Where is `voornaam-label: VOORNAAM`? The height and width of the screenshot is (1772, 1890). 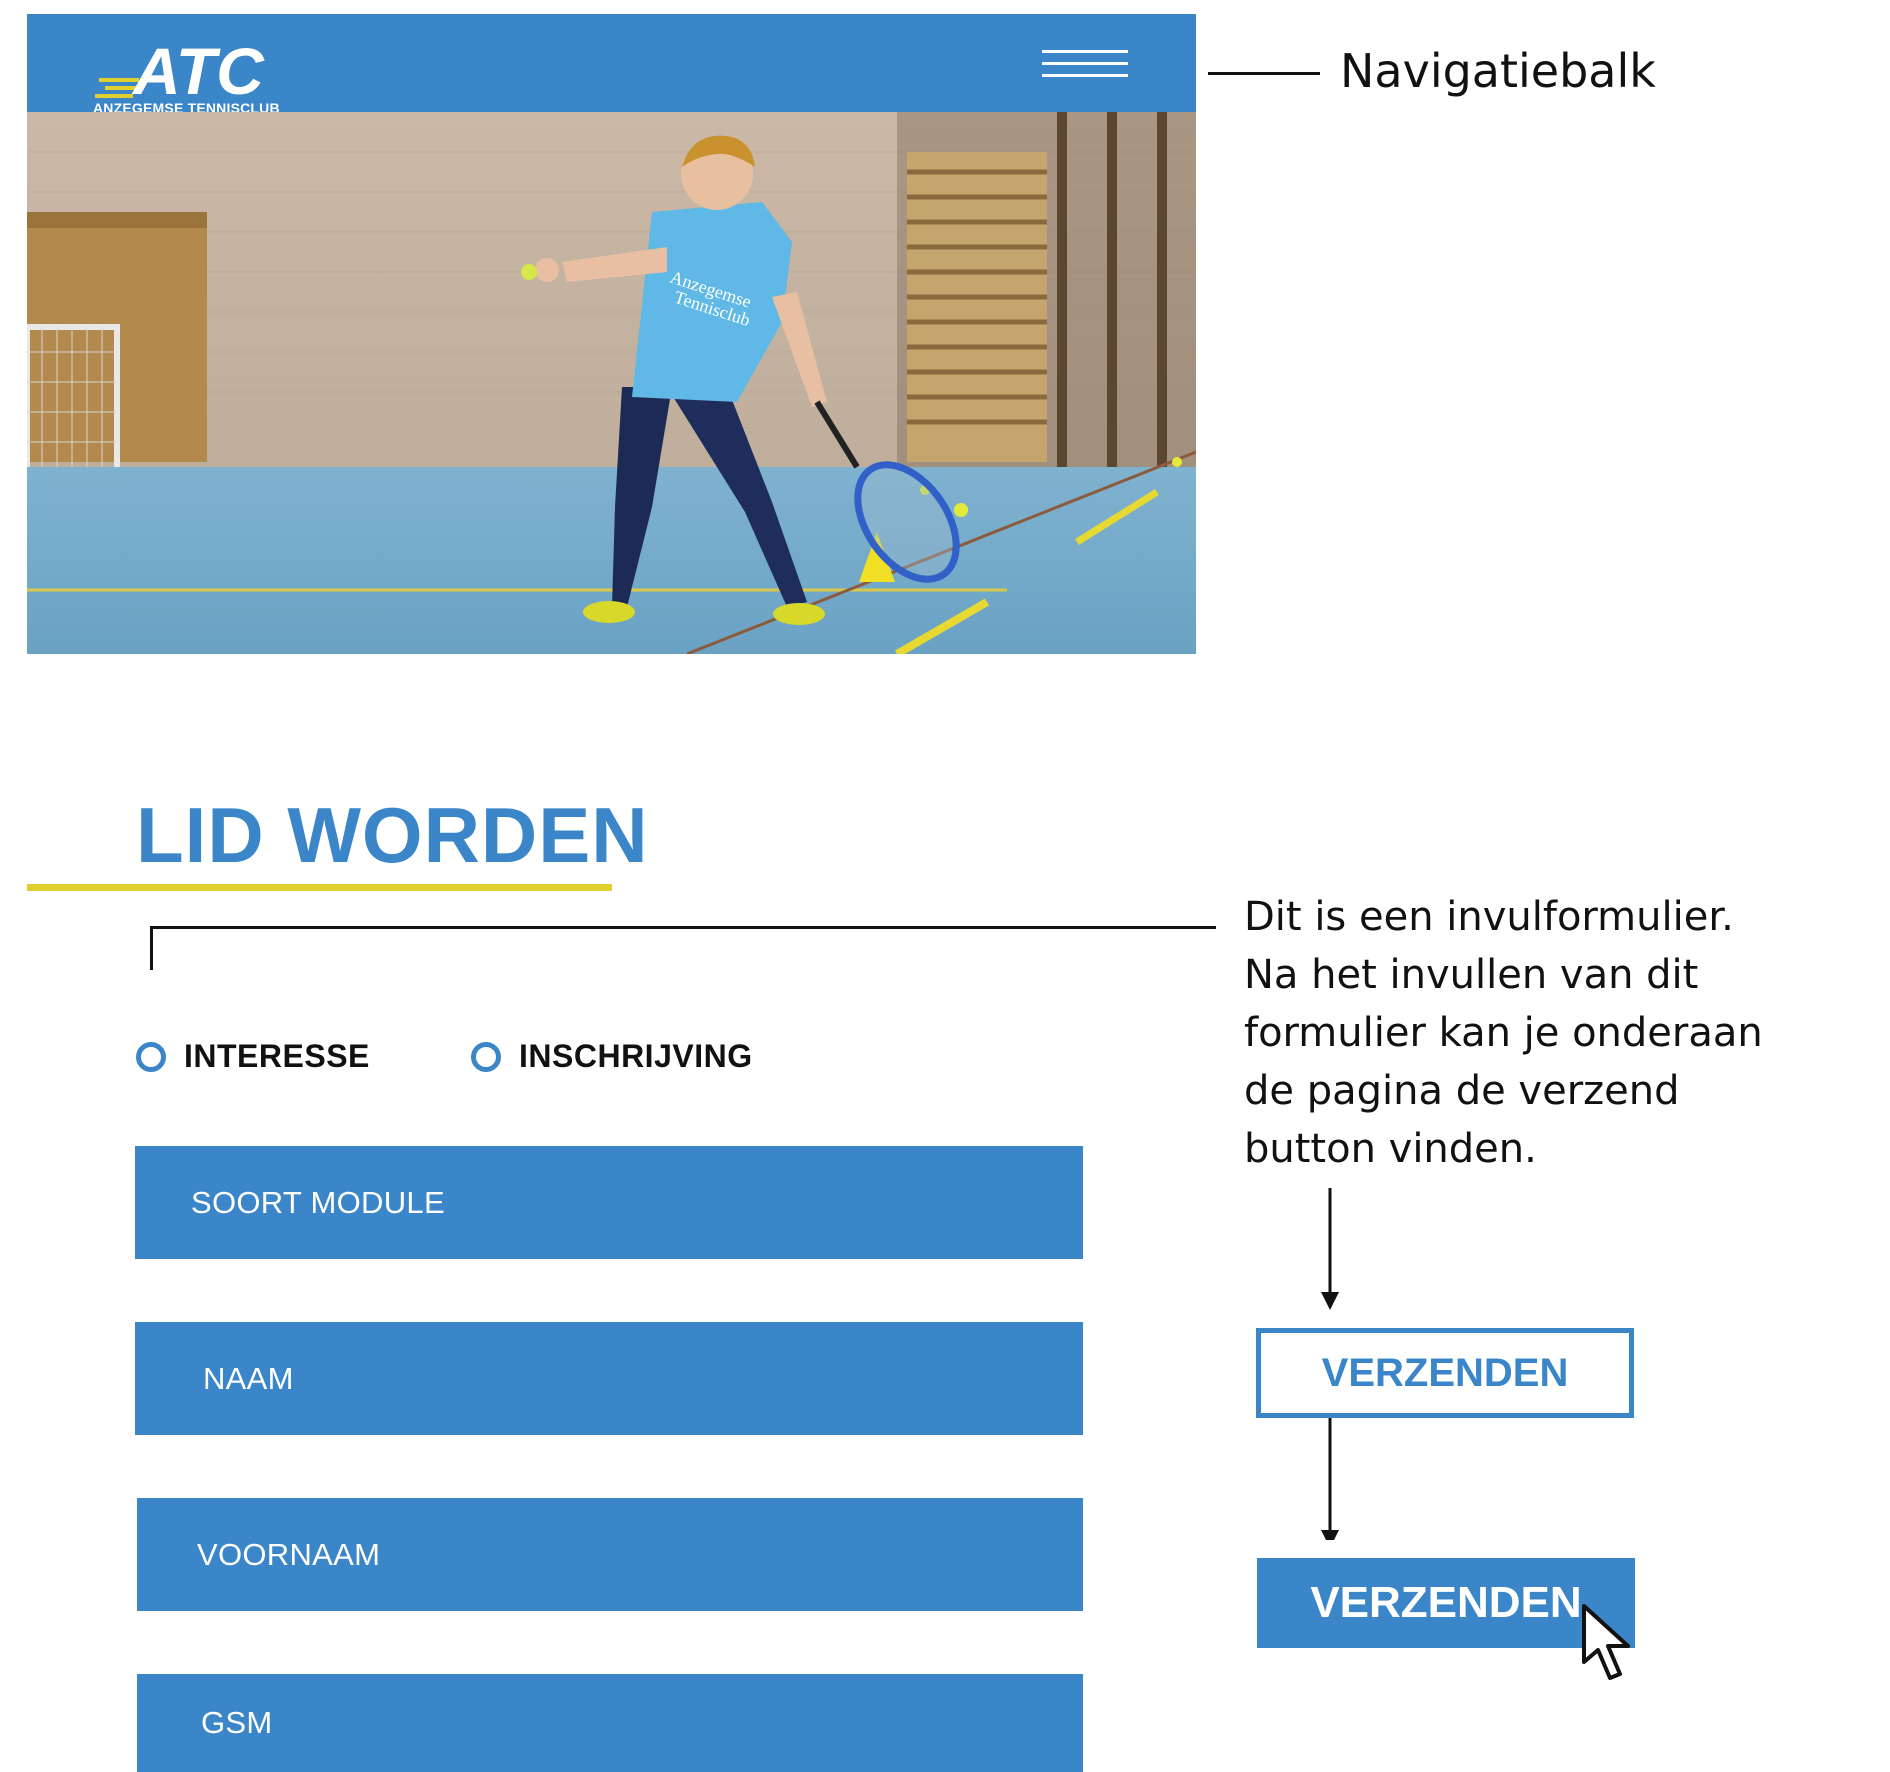 voornaam-label: VOORNAAM is located at coordinates (289, 1554).